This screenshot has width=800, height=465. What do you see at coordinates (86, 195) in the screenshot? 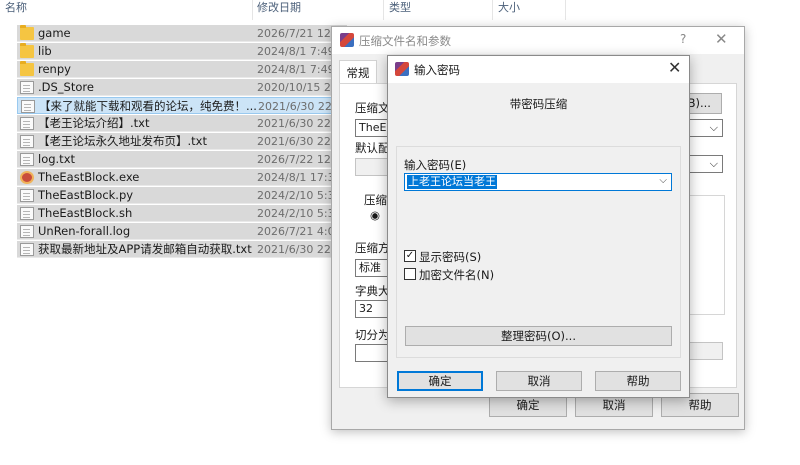
I see `file-name: TheEastBlock.py` at bounding box center [86, 195].